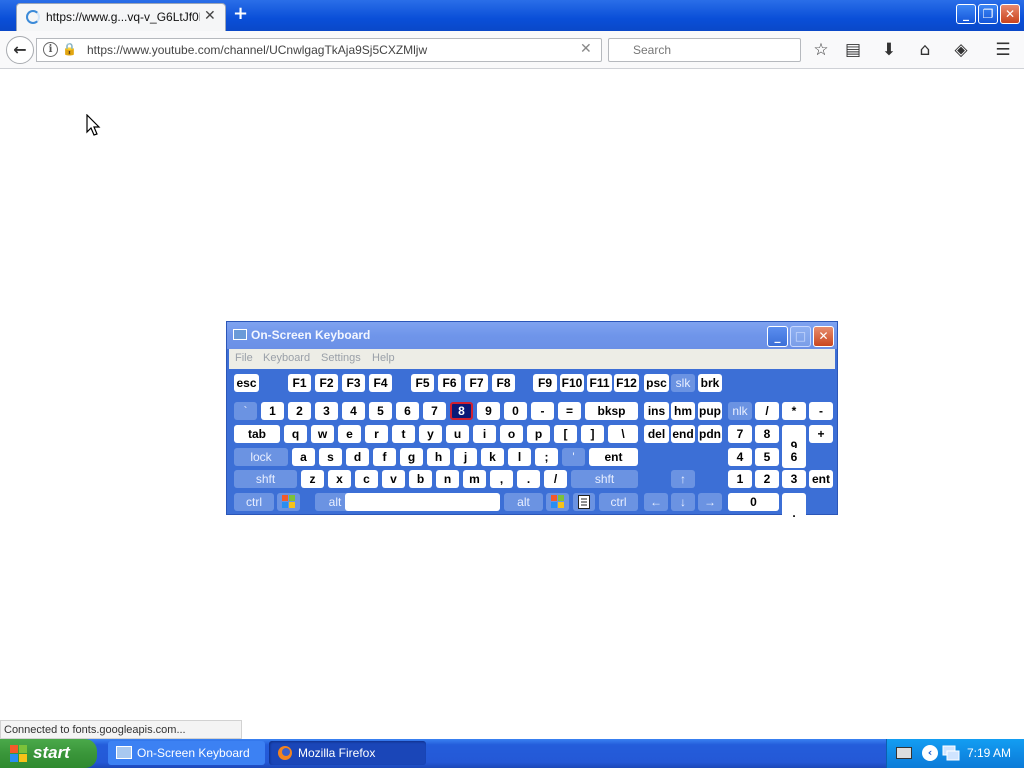  Describe the element at coordinates (411, 457) in the screenshot. I see `osk-key: g` at that location.